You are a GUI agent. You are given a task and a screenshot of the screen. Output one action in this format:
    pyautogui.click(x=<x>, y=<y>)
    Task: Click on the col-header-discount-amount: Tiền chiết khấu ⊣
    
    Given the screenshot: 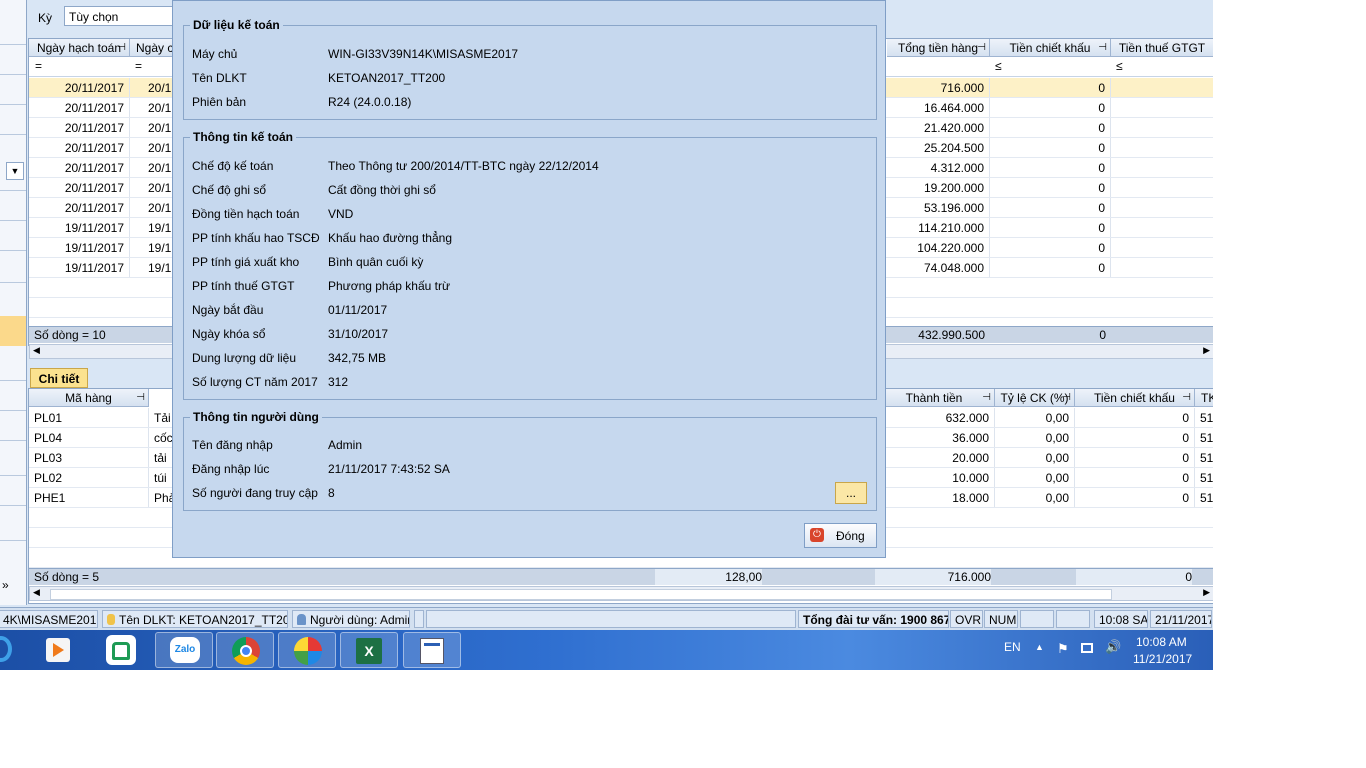 What is the action you would take?
    pyautogui.click(x=1135, y=398)
    